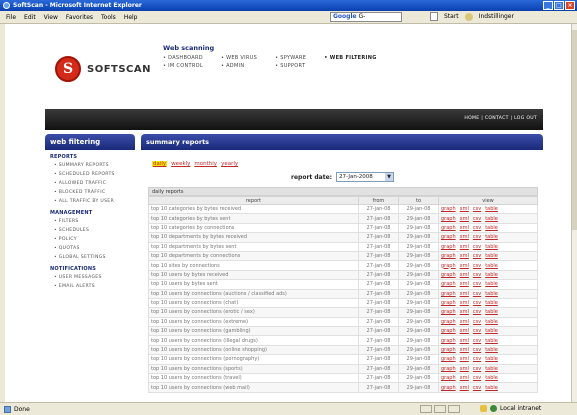  Describe the element at coordinates (183, 58) in the screenshot. I see `nav-link-dashboard: • DASHBOARD` at that location.